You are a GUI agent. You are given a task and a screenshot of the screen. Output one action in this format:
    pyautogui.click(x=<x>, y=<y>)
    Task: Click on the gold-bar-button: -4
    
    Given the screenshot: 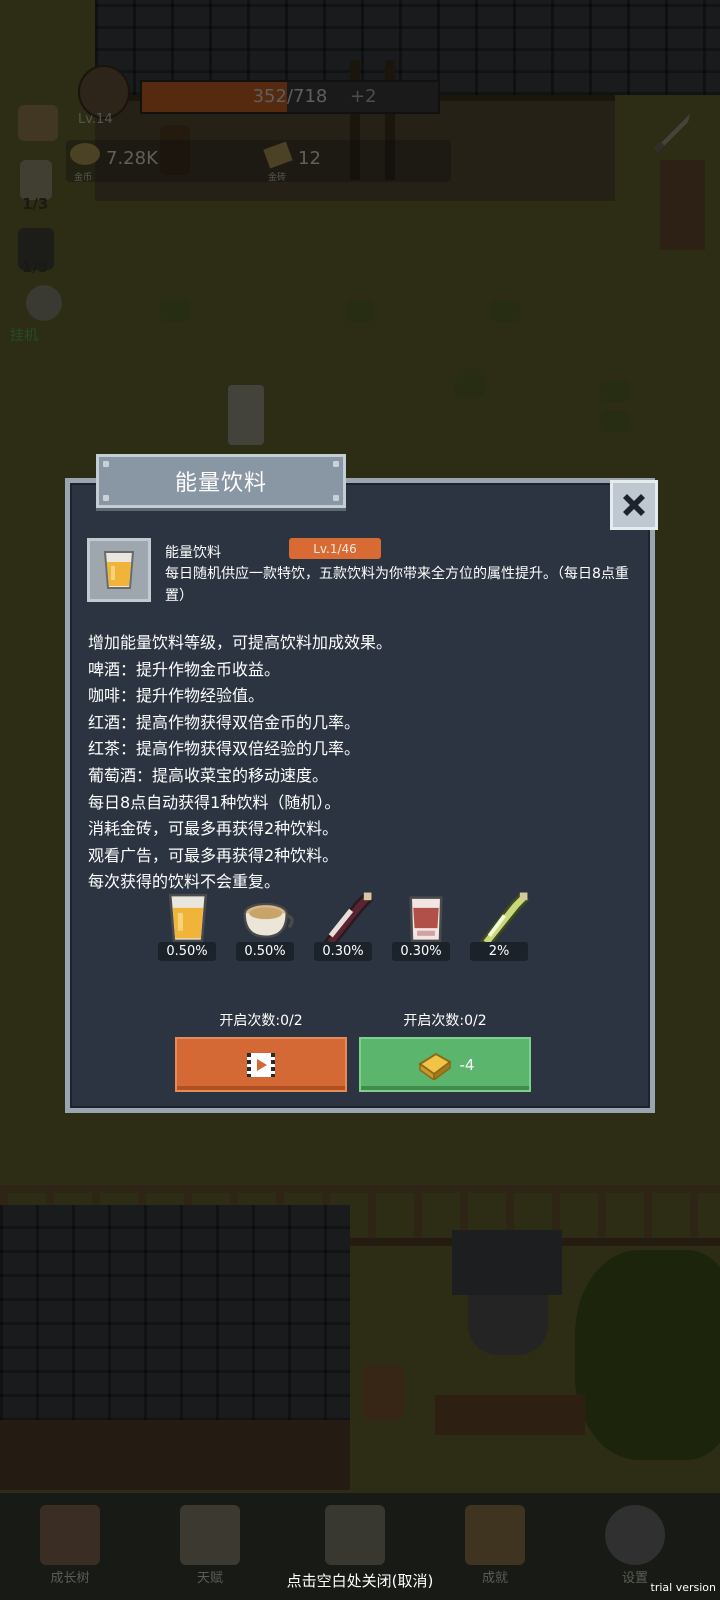 What is the action you would take?
    pyautogui.click(x=445, y=1064)
    